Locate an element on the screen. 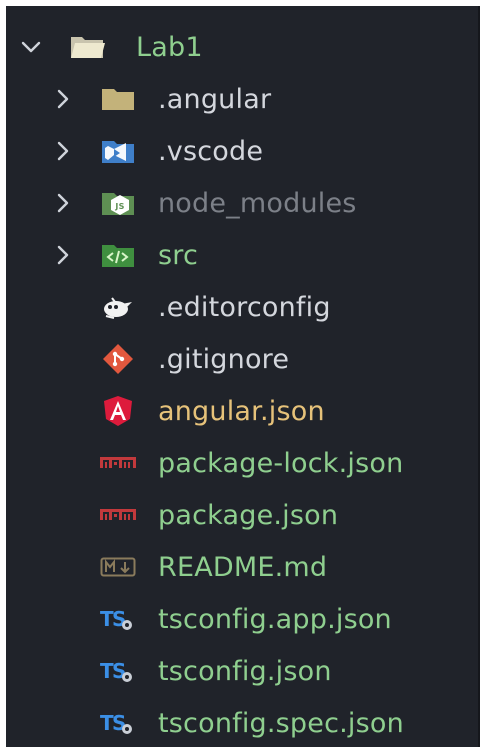 Image resolution: width=487 pixels, height=753 pixels. item-label: .gitignore is located at coordinates (224, 359).